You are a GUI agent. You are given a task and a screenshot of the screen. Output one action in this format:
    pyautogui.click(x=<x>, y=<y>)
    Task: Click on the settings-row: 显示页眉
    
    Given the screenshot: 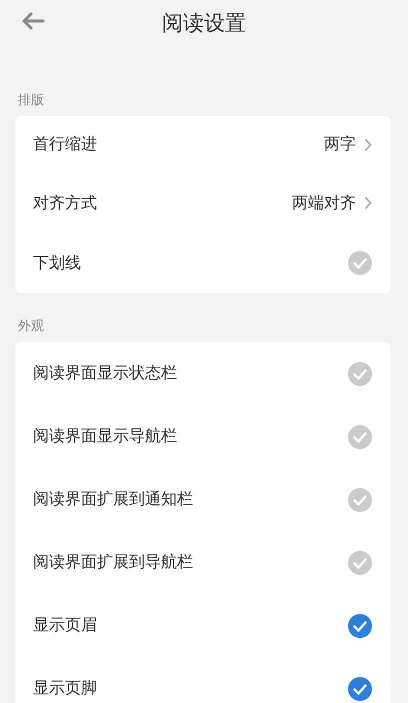 What is the action you would take?
    pyautogui.click(x=203, y=625)
    